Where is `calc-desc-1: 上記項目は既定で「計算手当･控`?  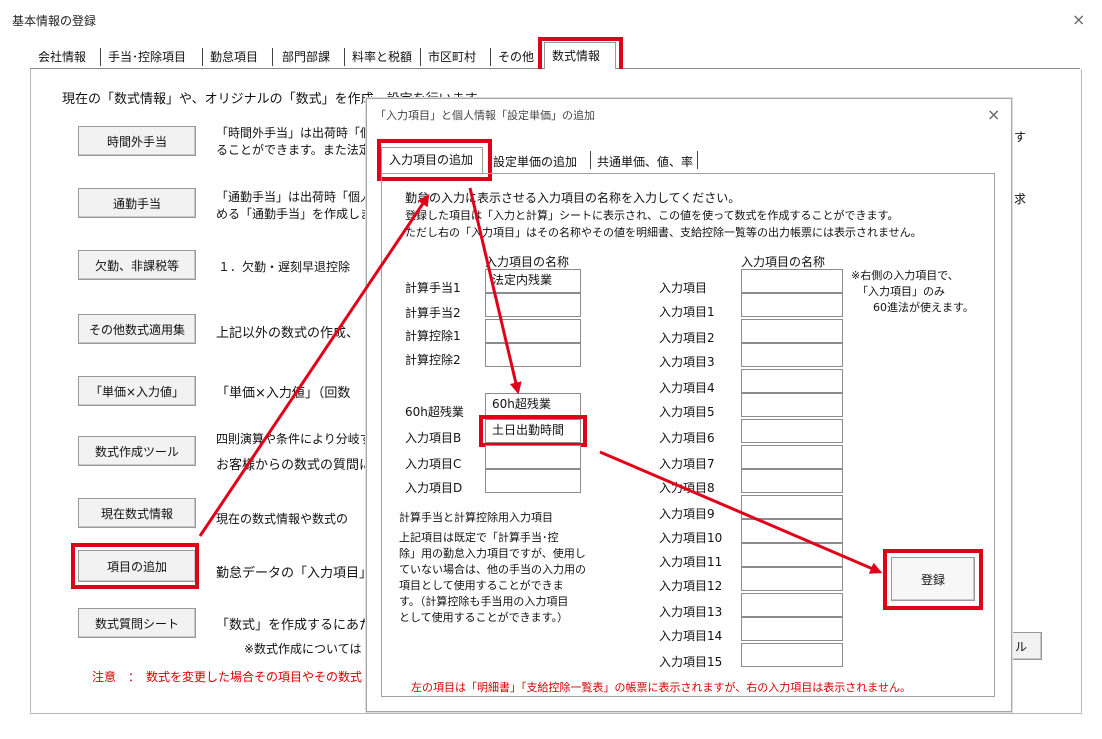
calc-desc-1: 上記項目は既定で「計算手当･控 is located at coordinates (479, 537).